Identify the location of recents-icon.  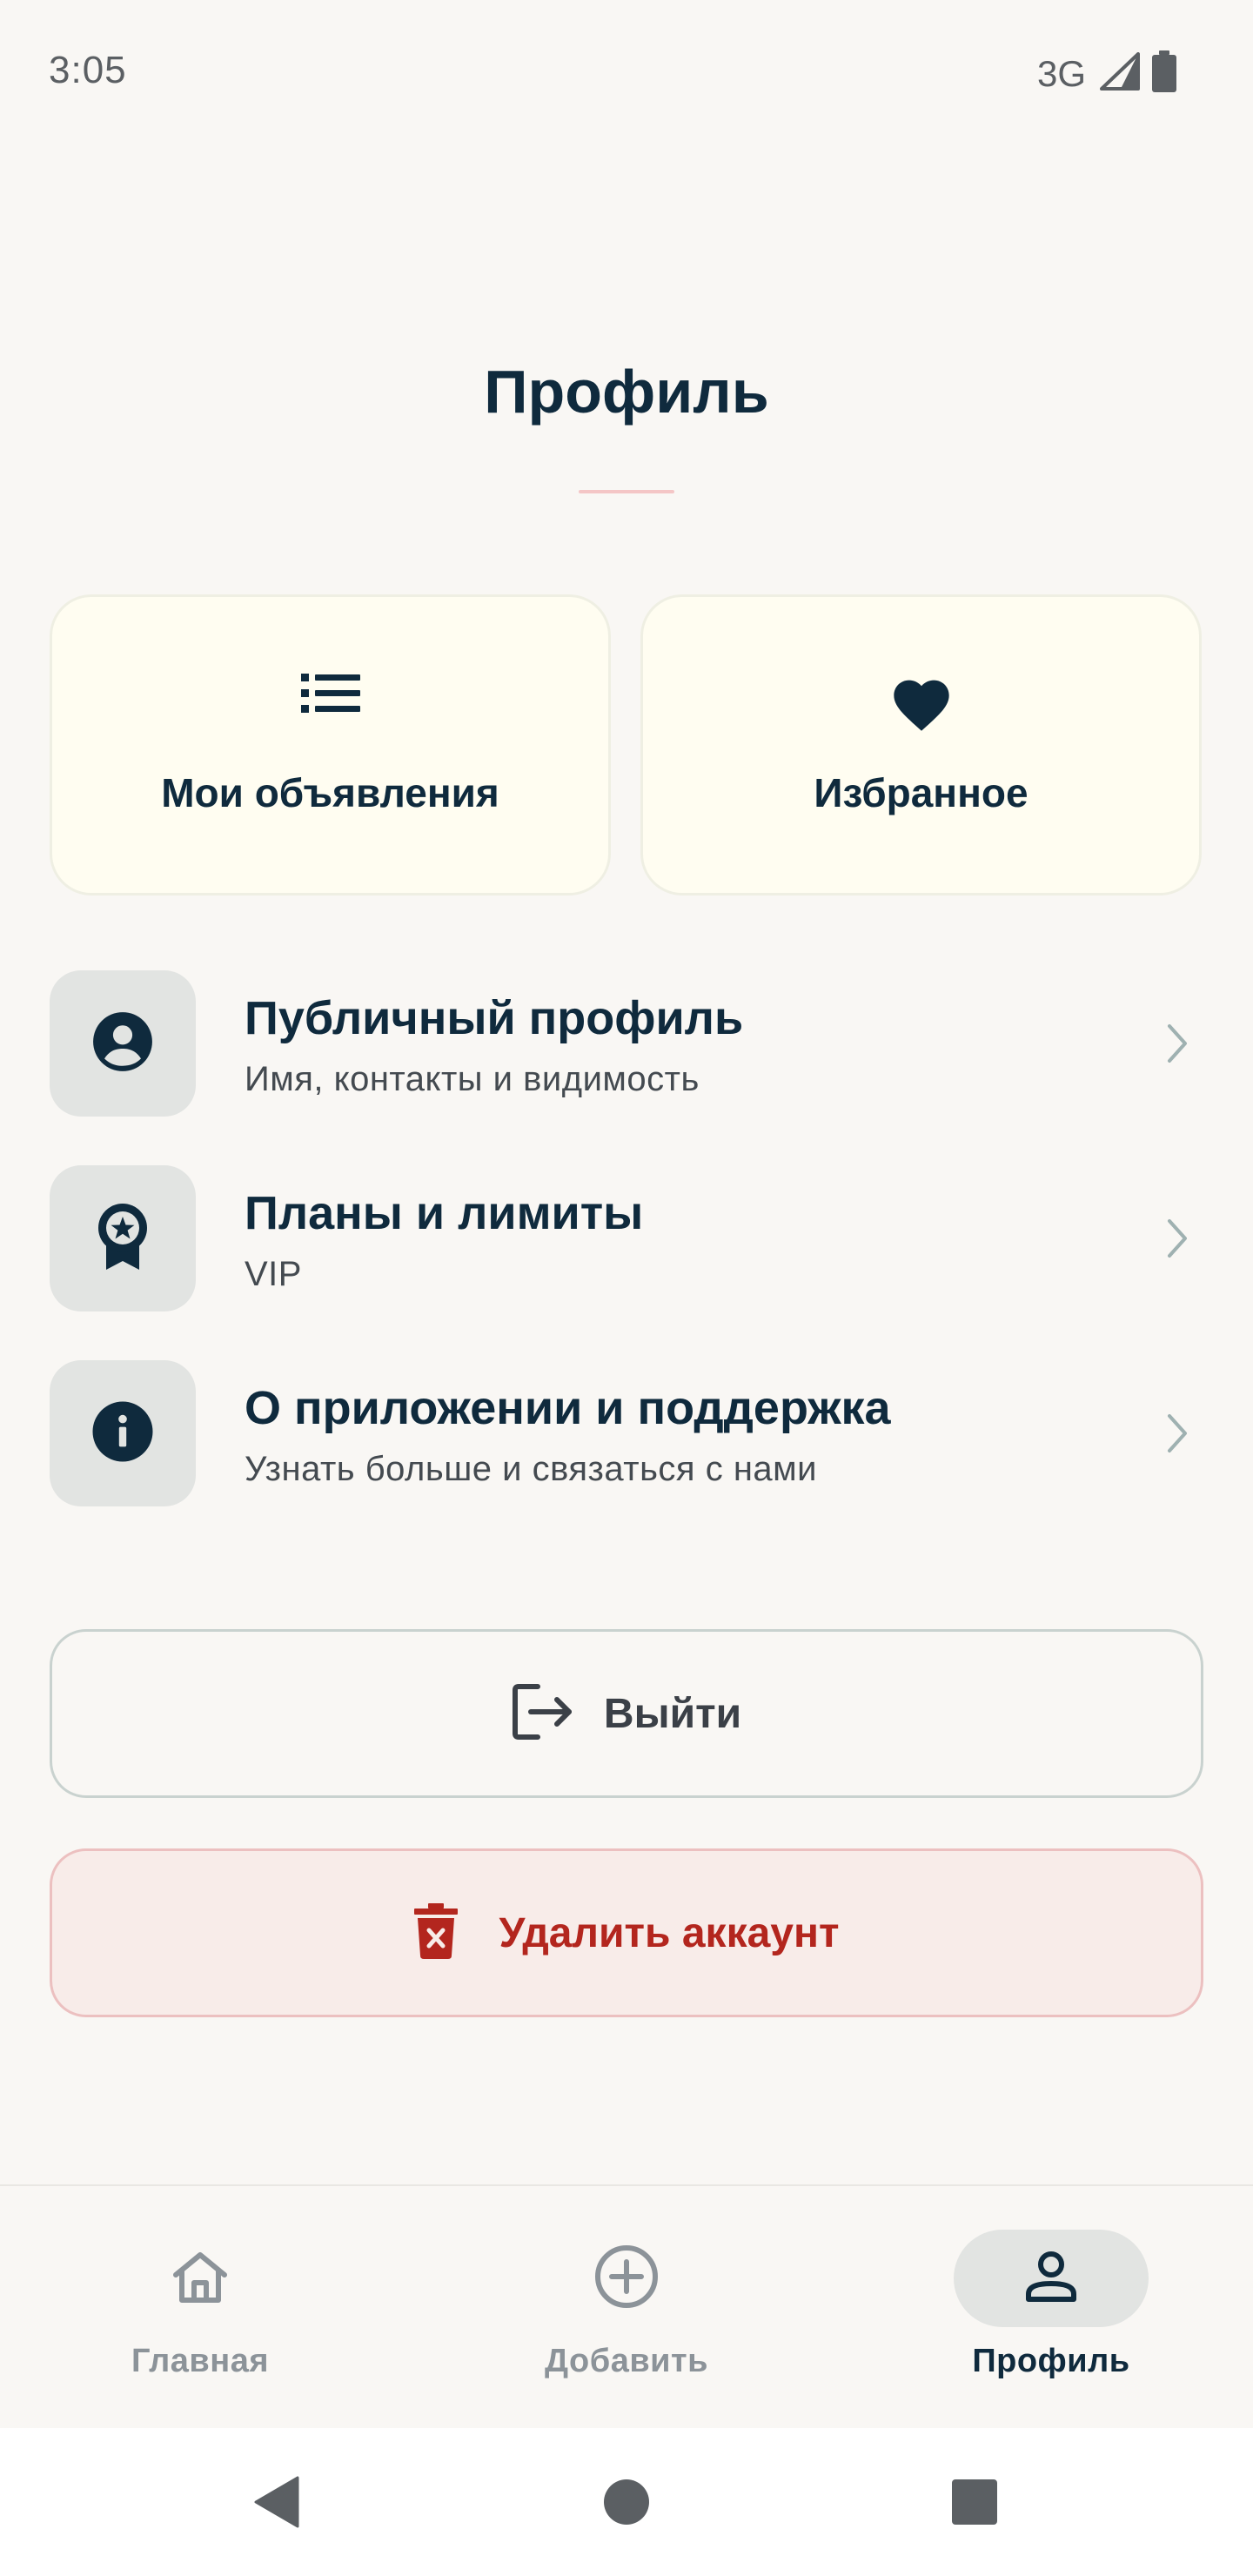
(974, 2502).